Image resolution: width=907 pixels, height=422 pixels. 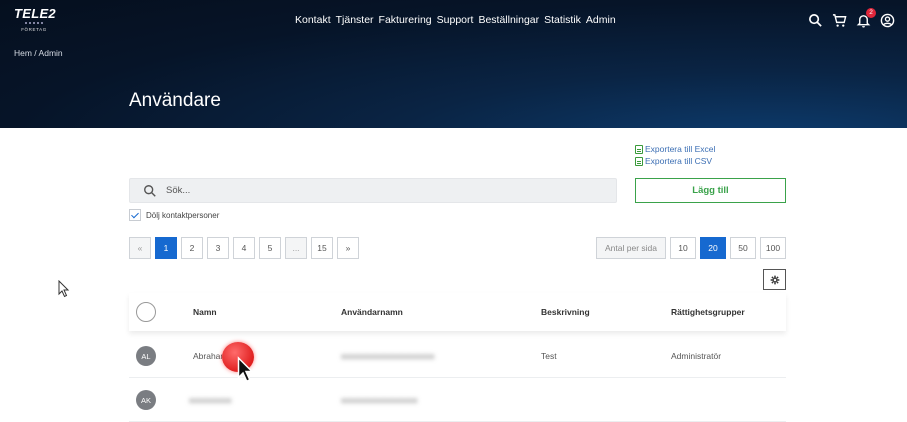 What do you see at coordinates (405, 20) in the screenshot?
I see `nav-item-fakturering: Fakturering` at bounding box center [405, 20].